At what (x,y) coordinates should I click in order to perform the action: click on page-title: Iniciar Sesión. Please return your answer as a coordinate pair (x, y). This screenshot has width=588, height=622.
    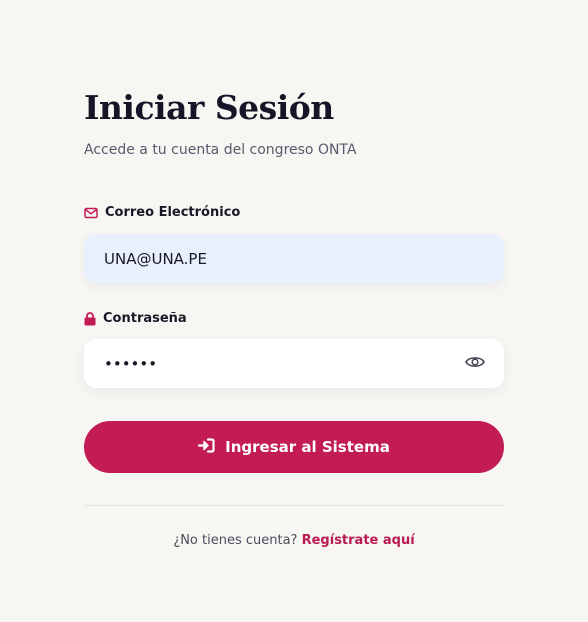
    Looking at the image, I should click on (209, 107).